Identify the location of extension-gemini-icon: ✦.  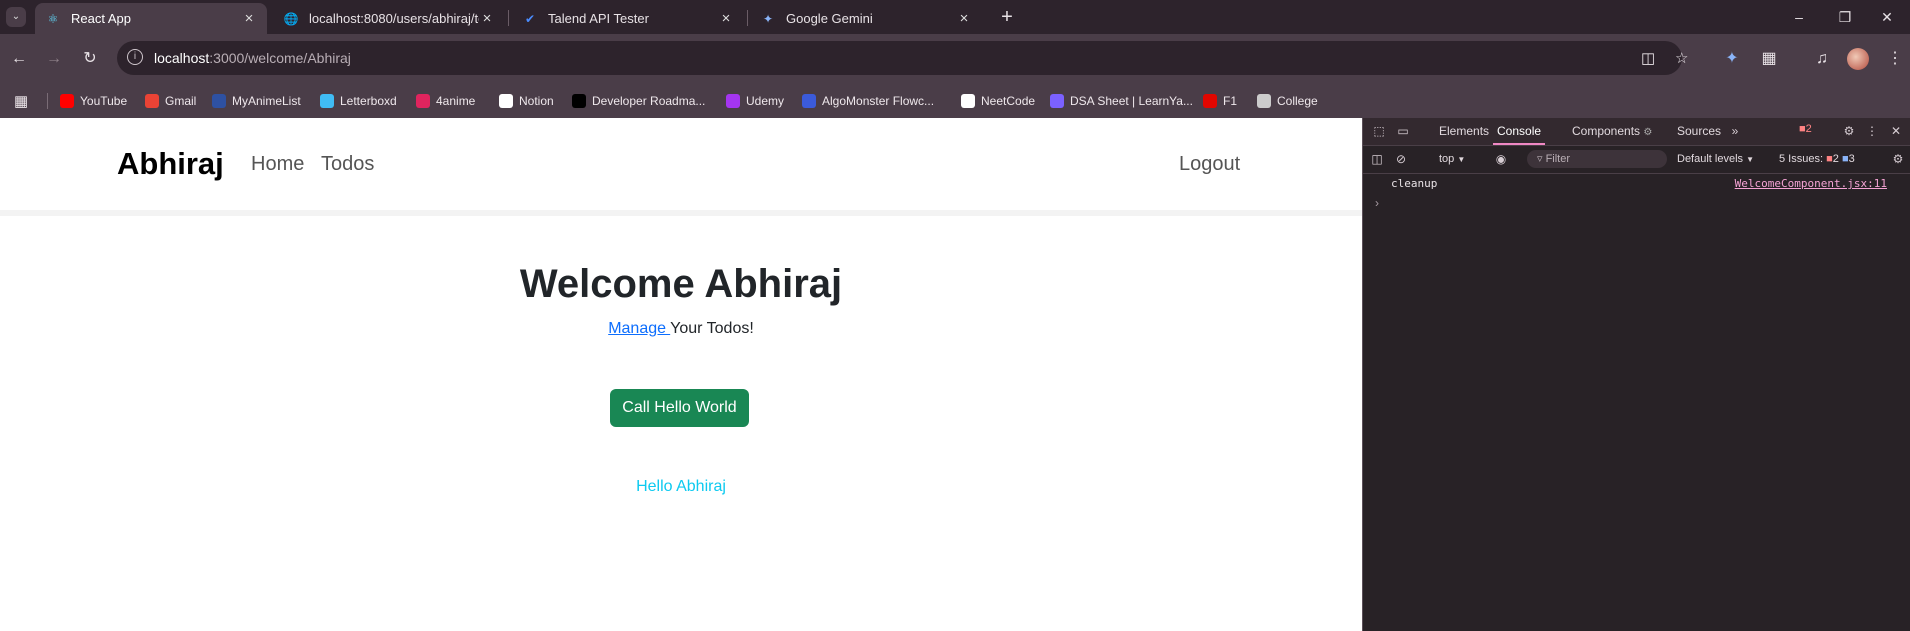
(1732, 59).